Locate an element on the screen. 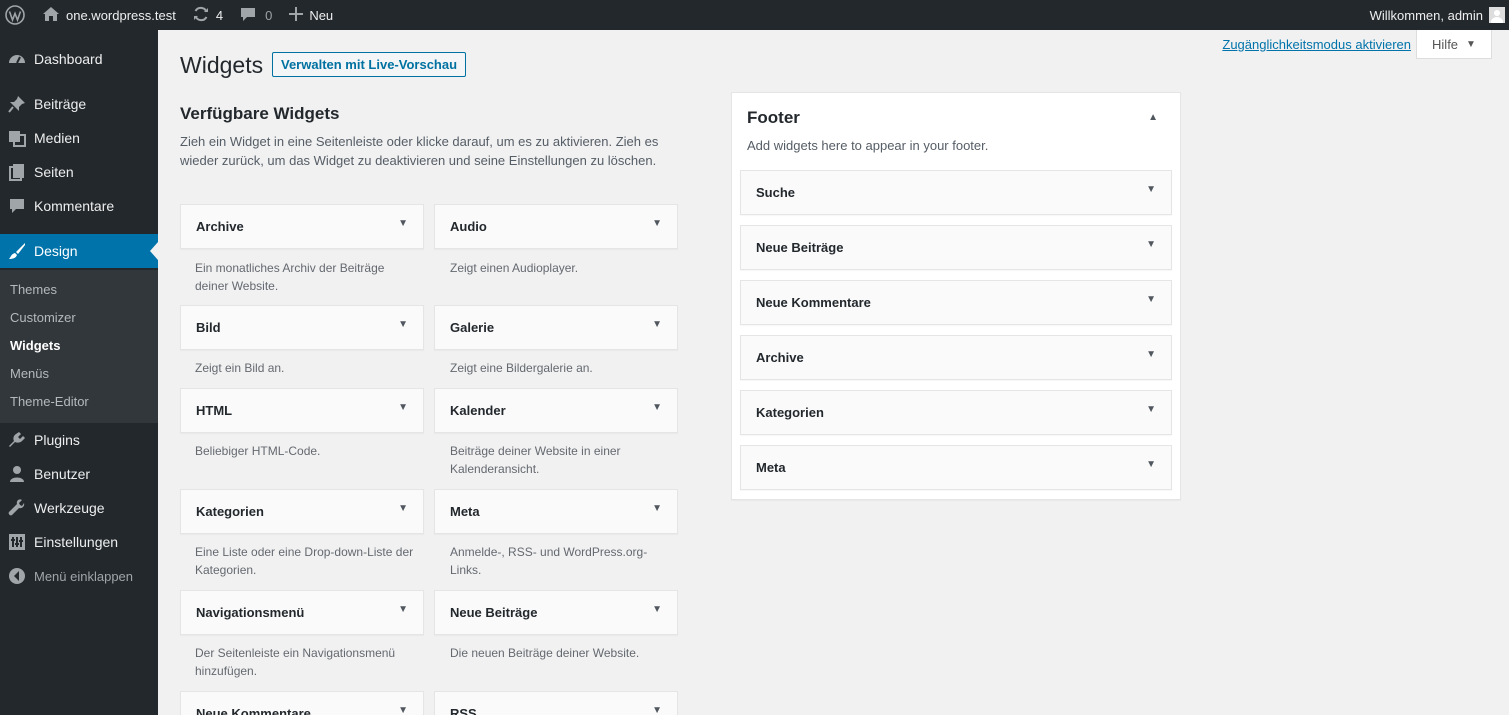  widget-navigation-menu: Navigationsmenü ▼ is located at coordinates (302, 612).